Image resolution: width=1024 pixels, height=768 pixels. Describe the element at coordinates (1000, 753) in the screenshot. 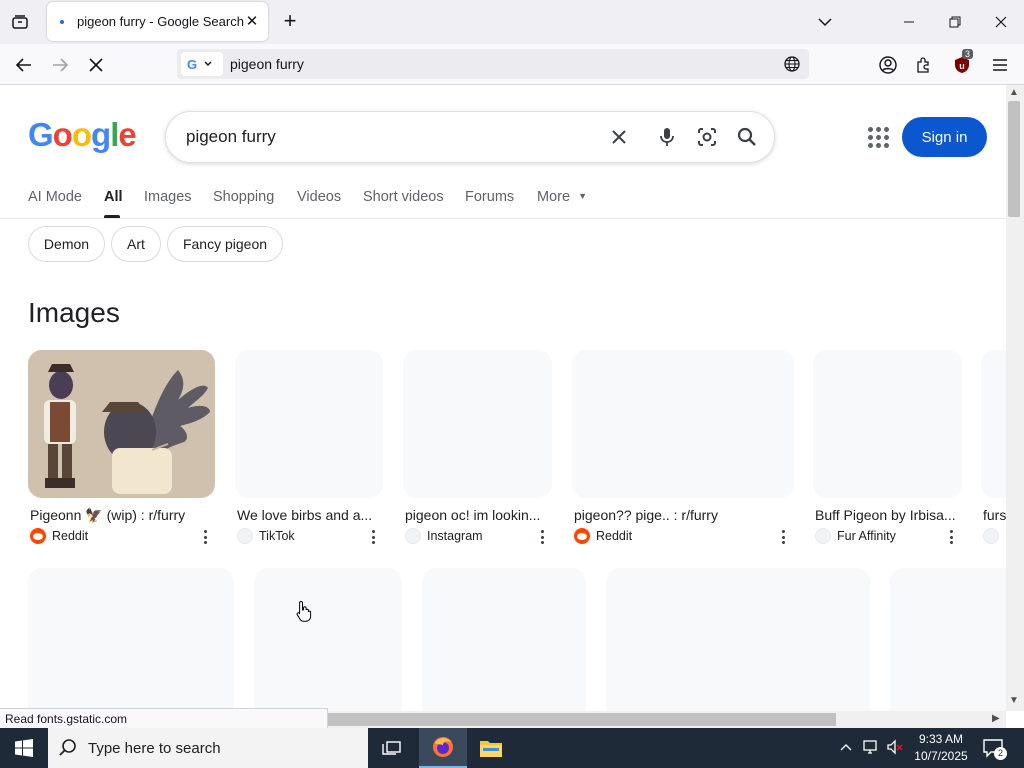

I see `notification-count-badge: 2` at that location.